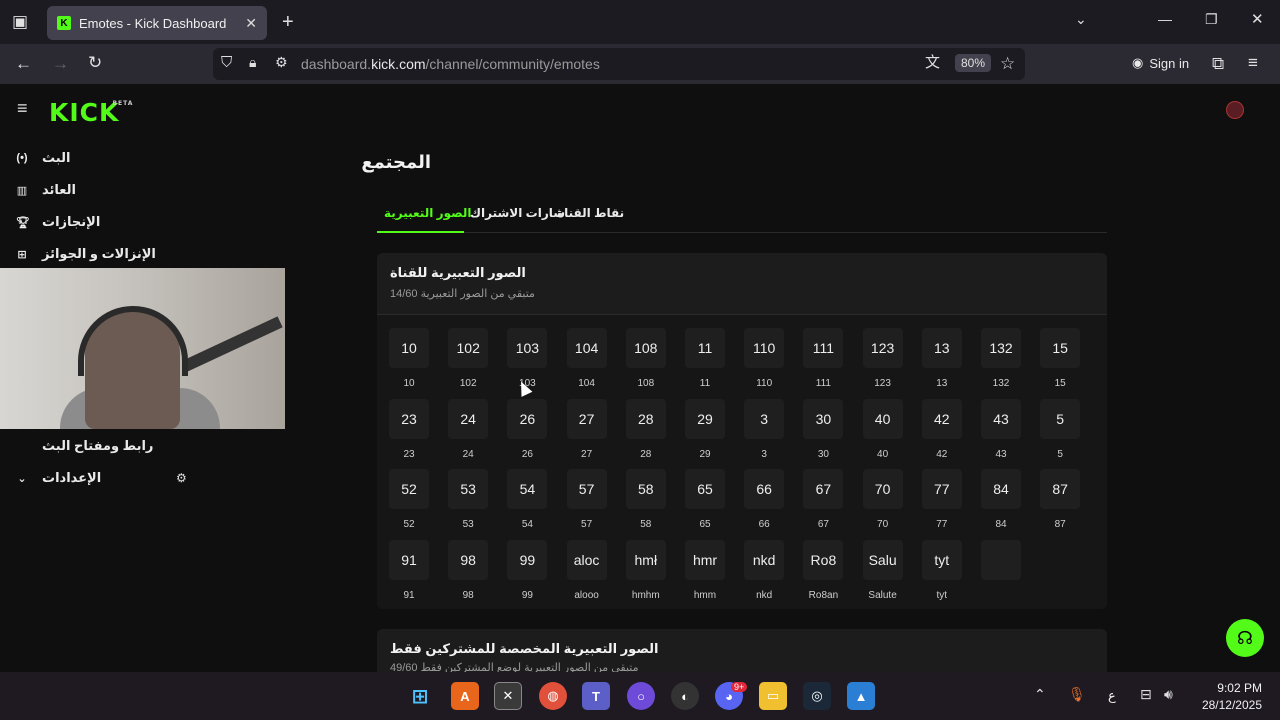  What do you see at coordinates (58, 478) in the screenshot?
I see `sidebar-item-settings: ⌄ الإعدادات` at bounding box center [58, 478].